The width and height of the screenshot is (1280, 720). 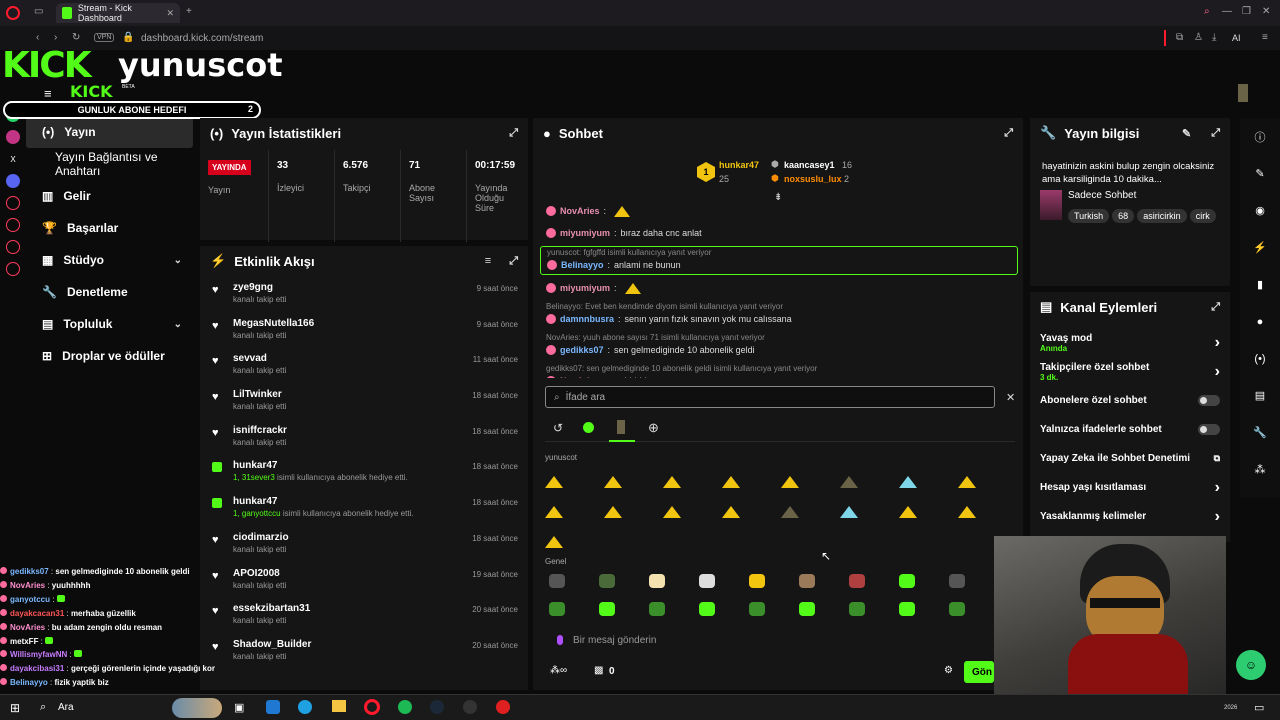 I want to click on browser-tab: Stream - Kick Dashboard ✕, so click(x=118, y=13).